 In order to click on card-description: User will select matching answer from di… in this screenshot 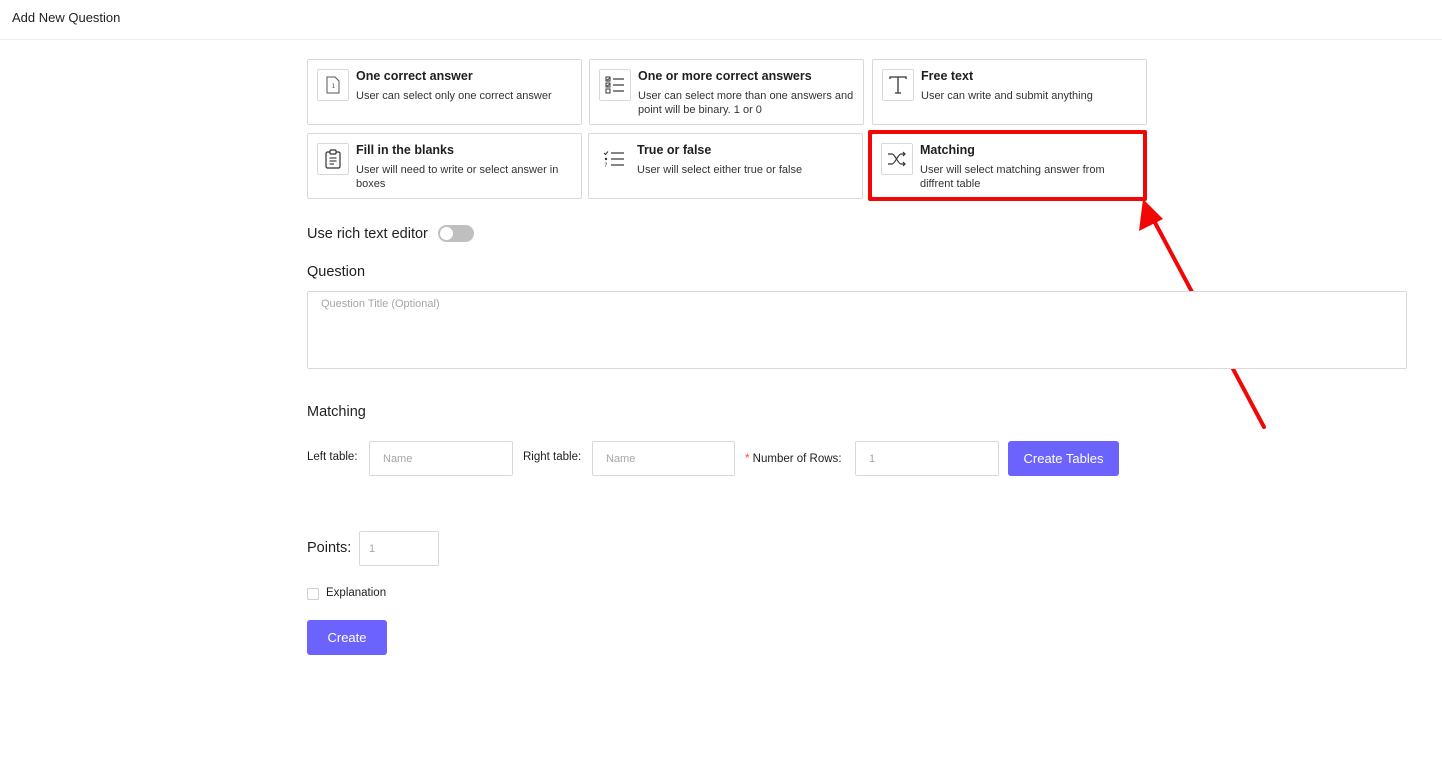, I will do `click(1012, 177)`.